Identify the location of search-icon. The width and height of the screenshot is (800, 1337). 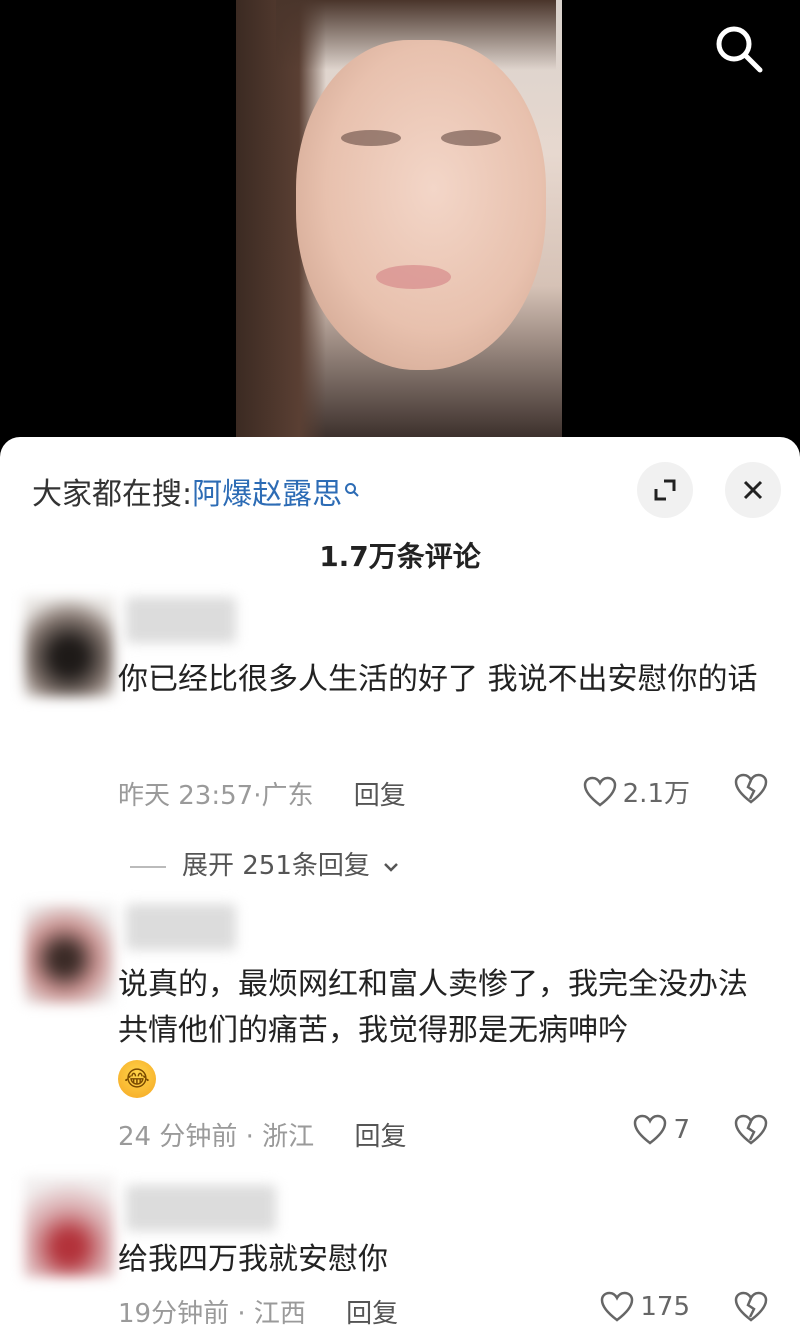
(739, 49).